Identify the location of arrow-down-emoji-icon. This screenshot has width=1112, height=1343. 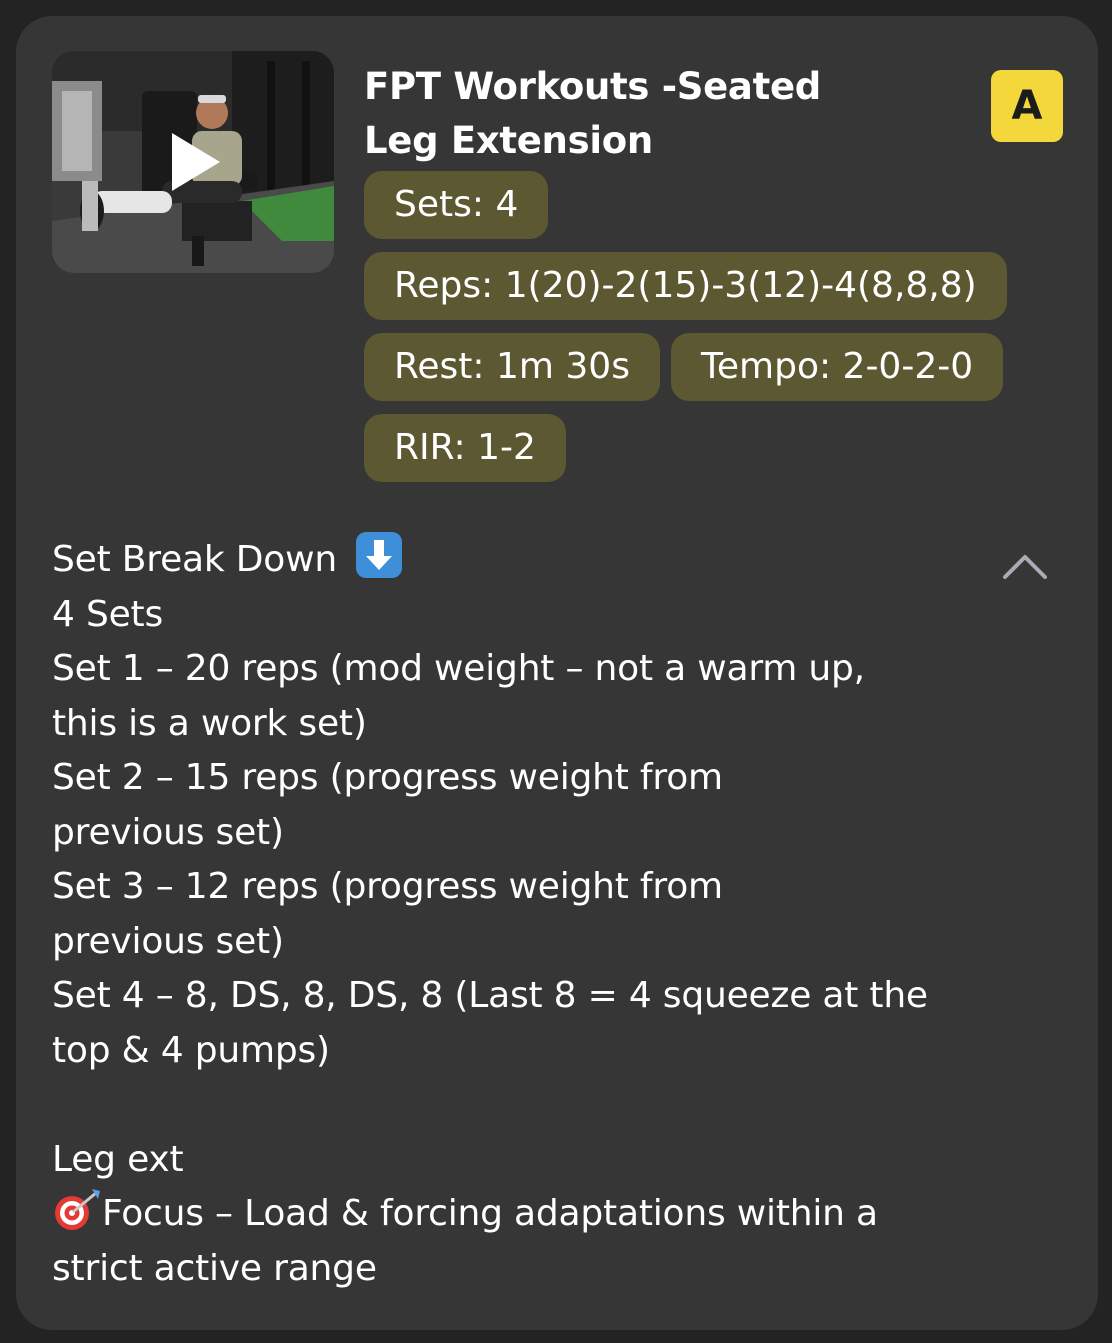
(379, 555).